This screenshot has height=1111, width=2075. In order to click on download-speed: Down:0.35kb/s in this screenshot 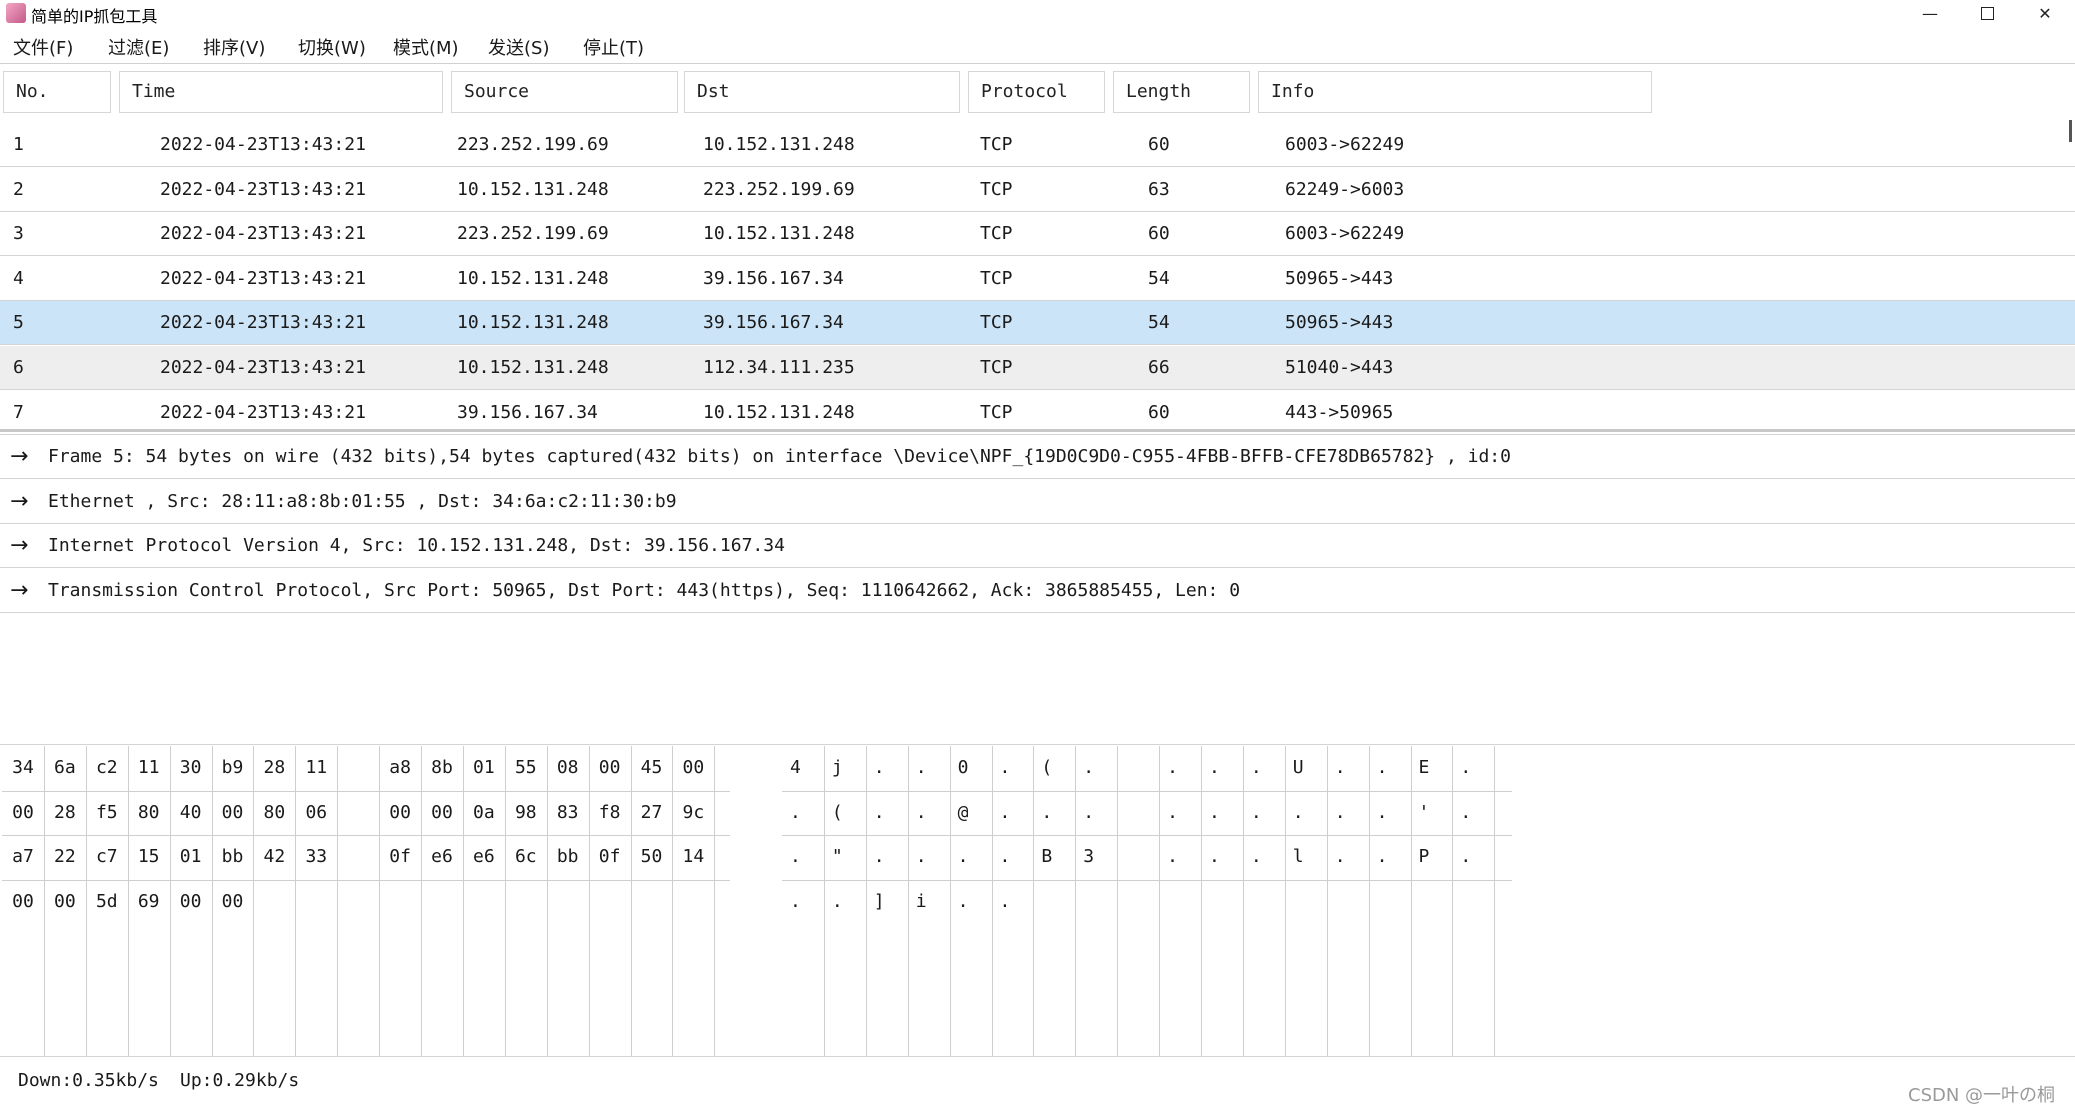, I will do `click(88, 1080)`.